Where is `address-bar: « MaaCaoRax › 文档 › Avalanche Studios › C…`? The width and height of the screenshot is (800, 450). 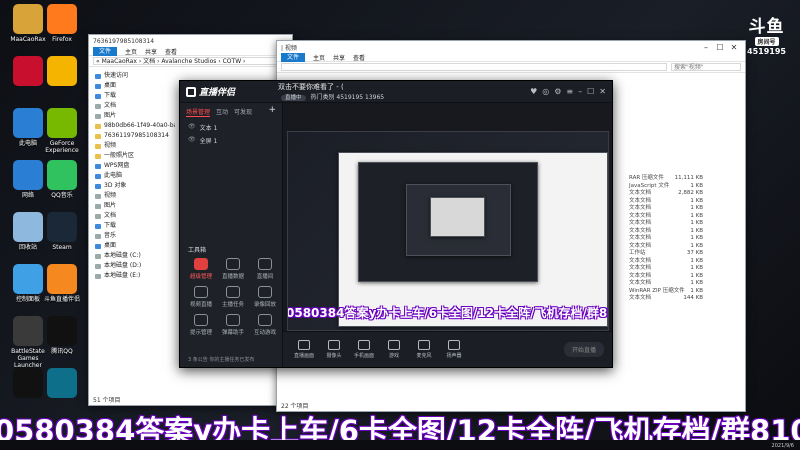 address-bar: « MaaCaoRax › 文档 › Avalanche Studios › C… is located at coordinates (190, 61).